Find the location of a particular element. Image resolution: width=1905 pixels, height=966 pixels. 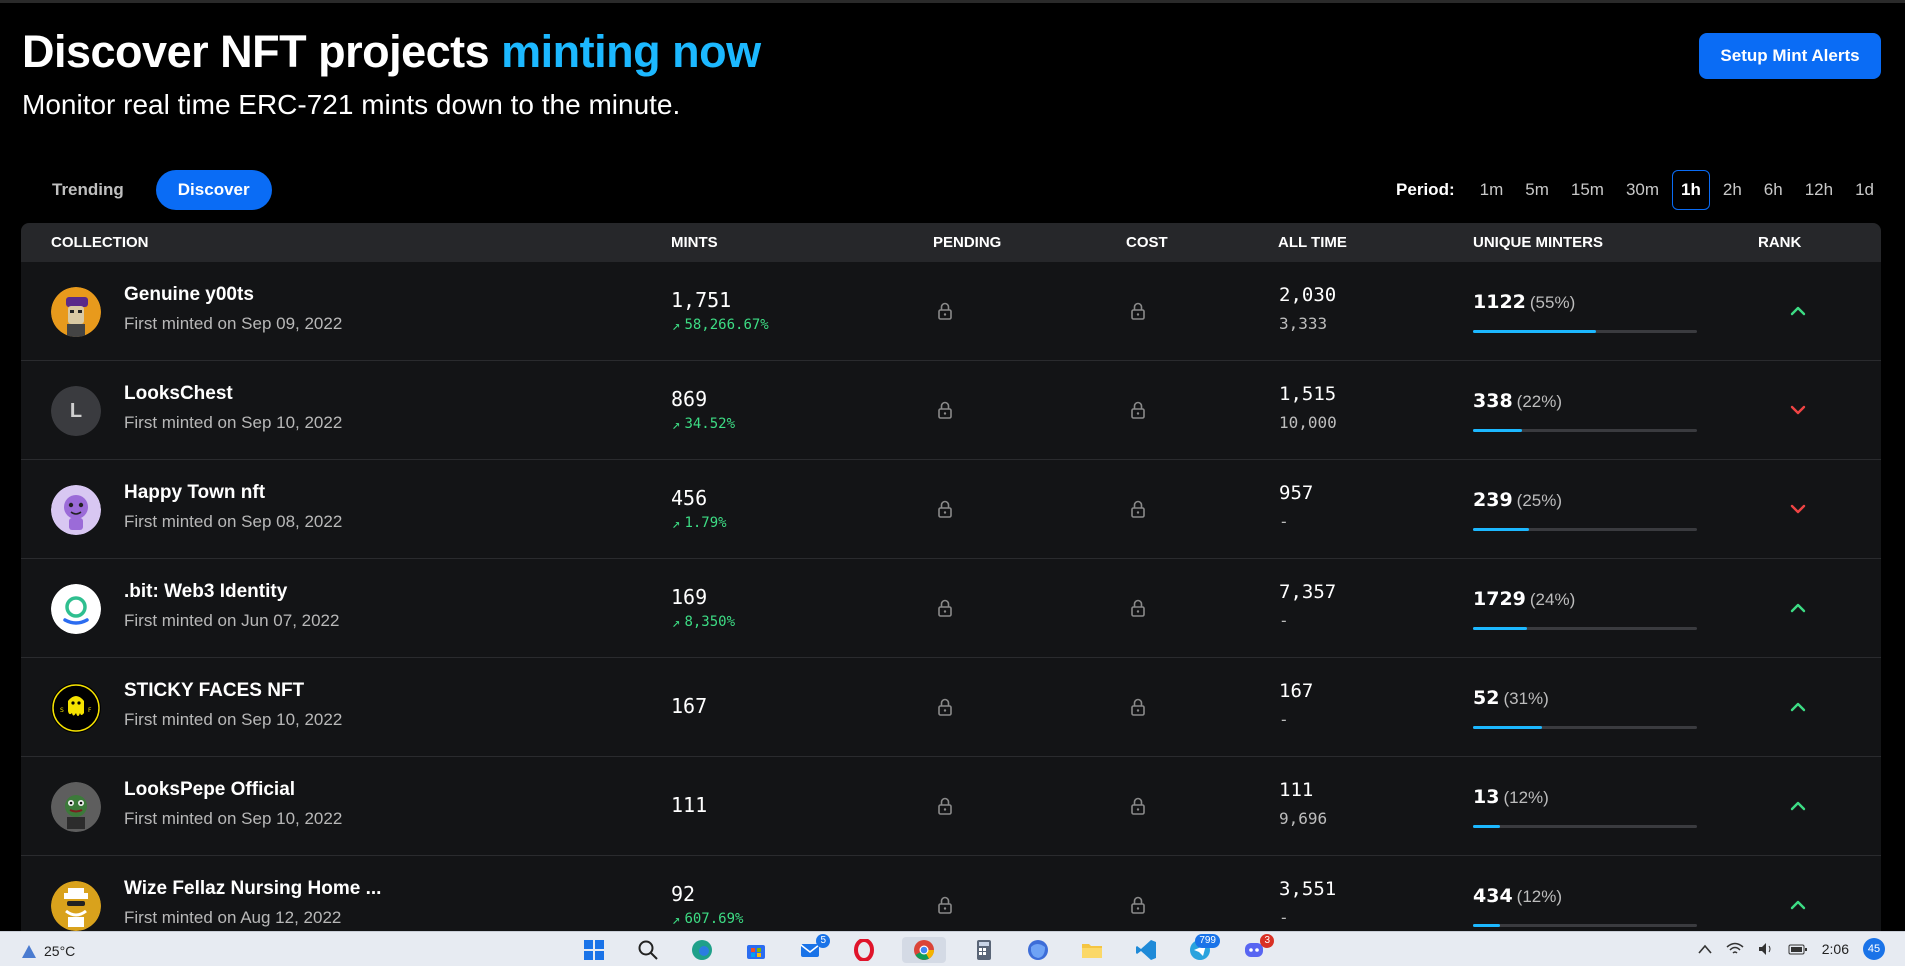

mints-count: 456 is located at coordinates (689, 498).